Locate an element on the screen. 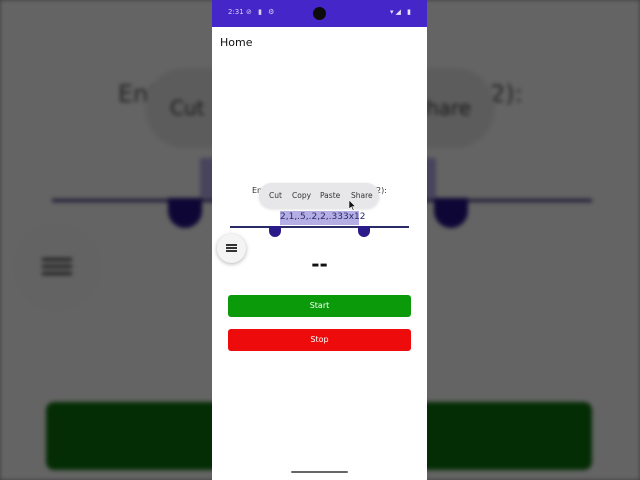 The image size is (640, 480). status-system-icons: ▾◢ ▮ is located at coordinates (401, 12).